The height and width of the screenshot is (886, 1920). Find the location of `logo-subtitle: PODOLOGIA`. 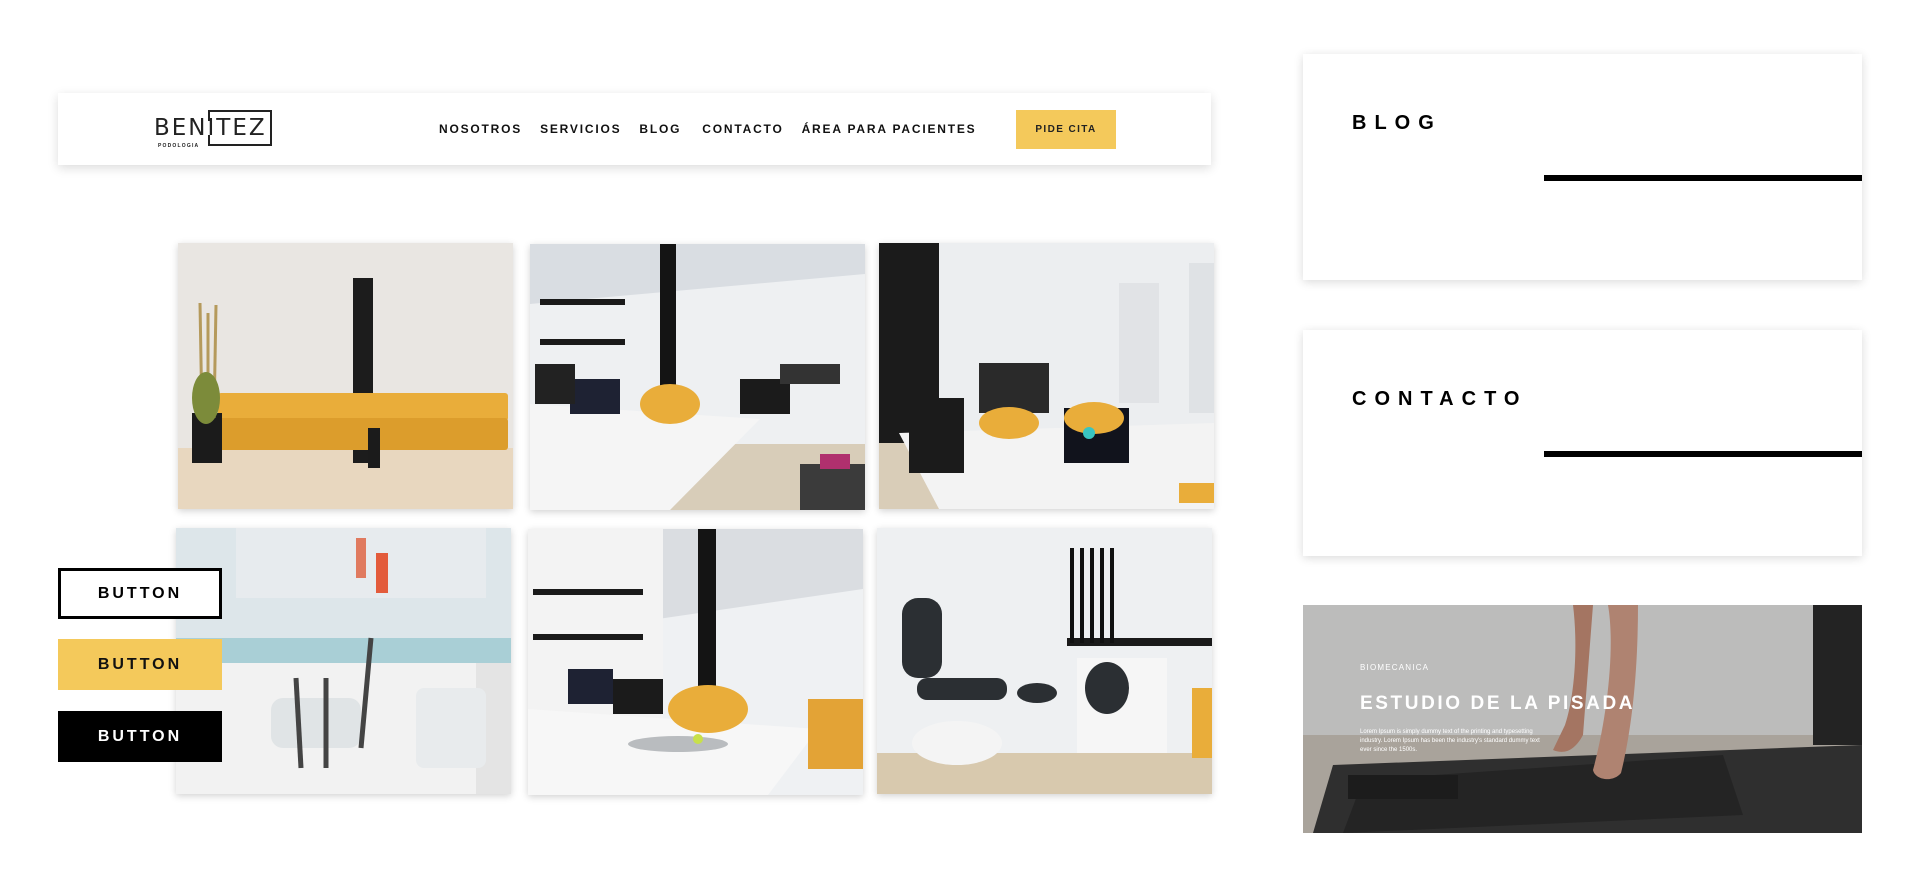

logo-subtitle: PODOLOGIA is located at coordinates (179, 146).